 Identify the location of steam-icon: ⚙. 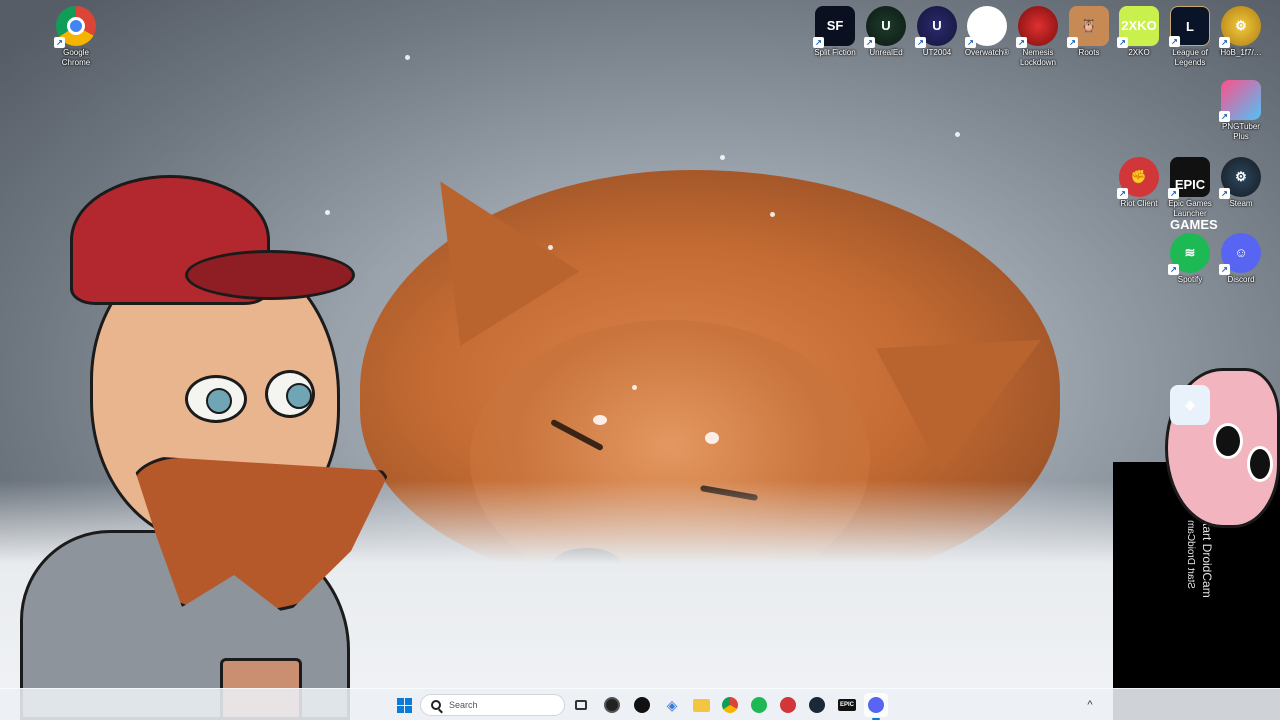
(1240, 178).